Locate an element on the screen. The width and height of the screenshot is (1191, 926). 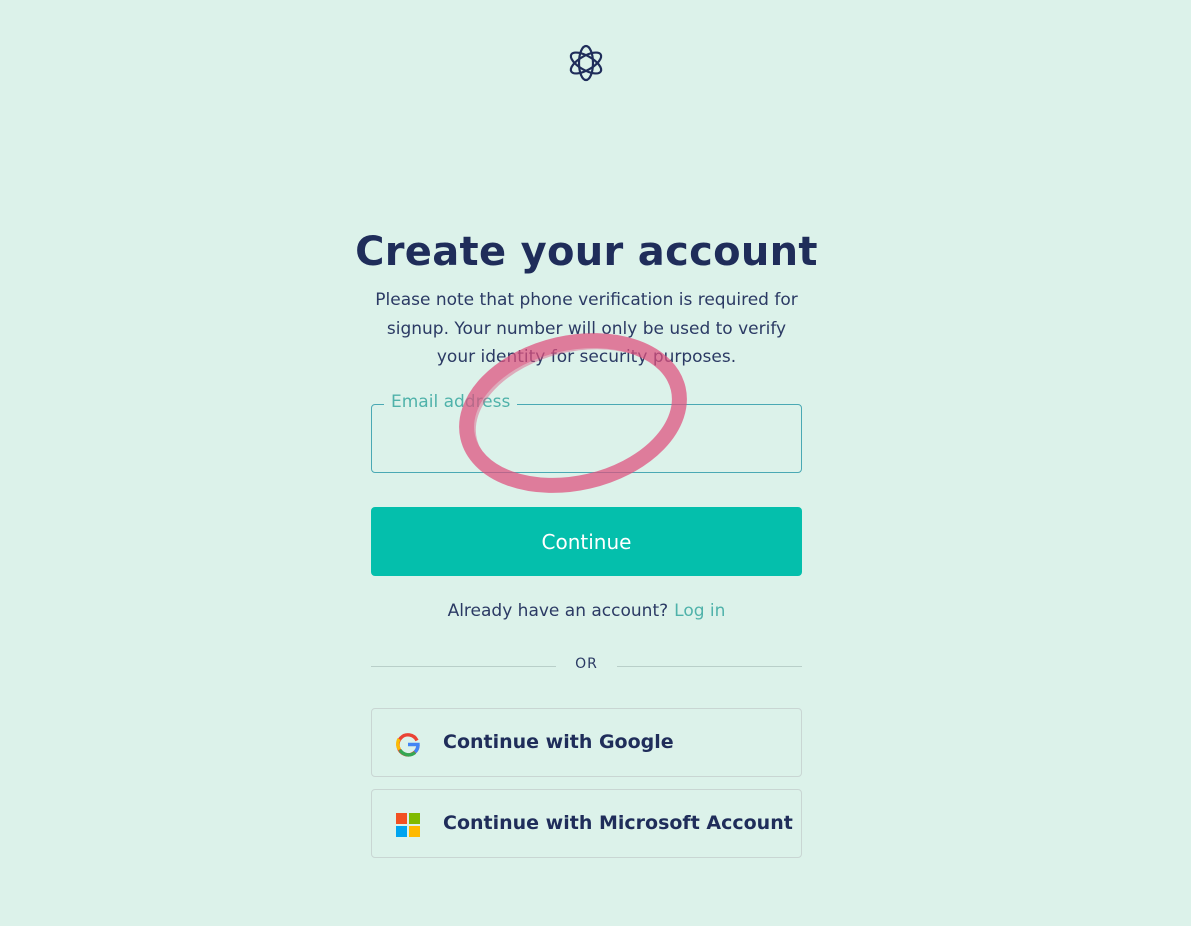
continue-button: Continue is located at coordinates (586, 541).